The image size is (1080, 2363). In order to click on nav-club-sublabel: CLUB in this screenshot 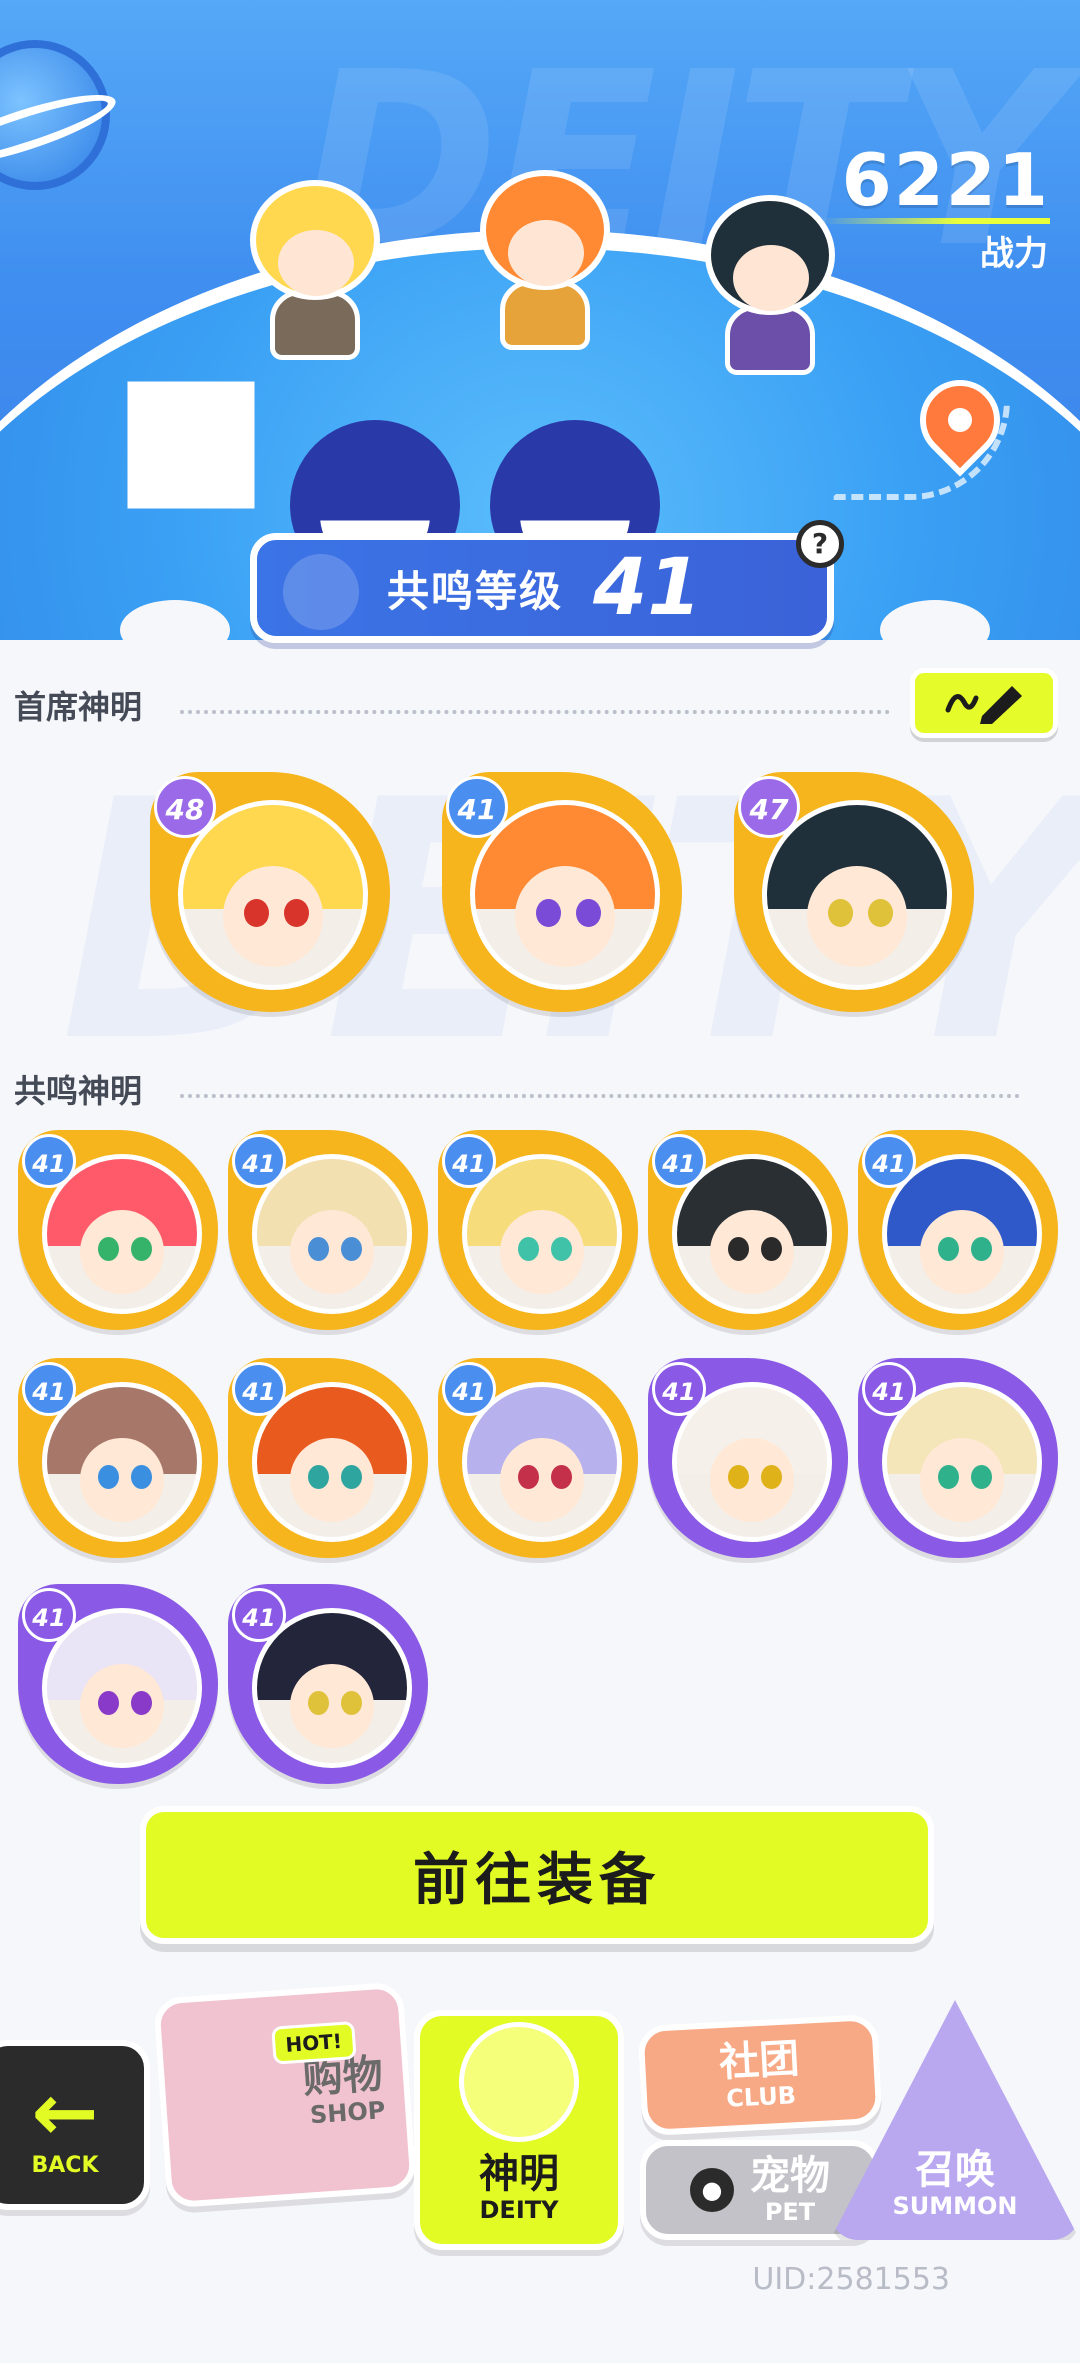, I will do `click(761, 2097)`.